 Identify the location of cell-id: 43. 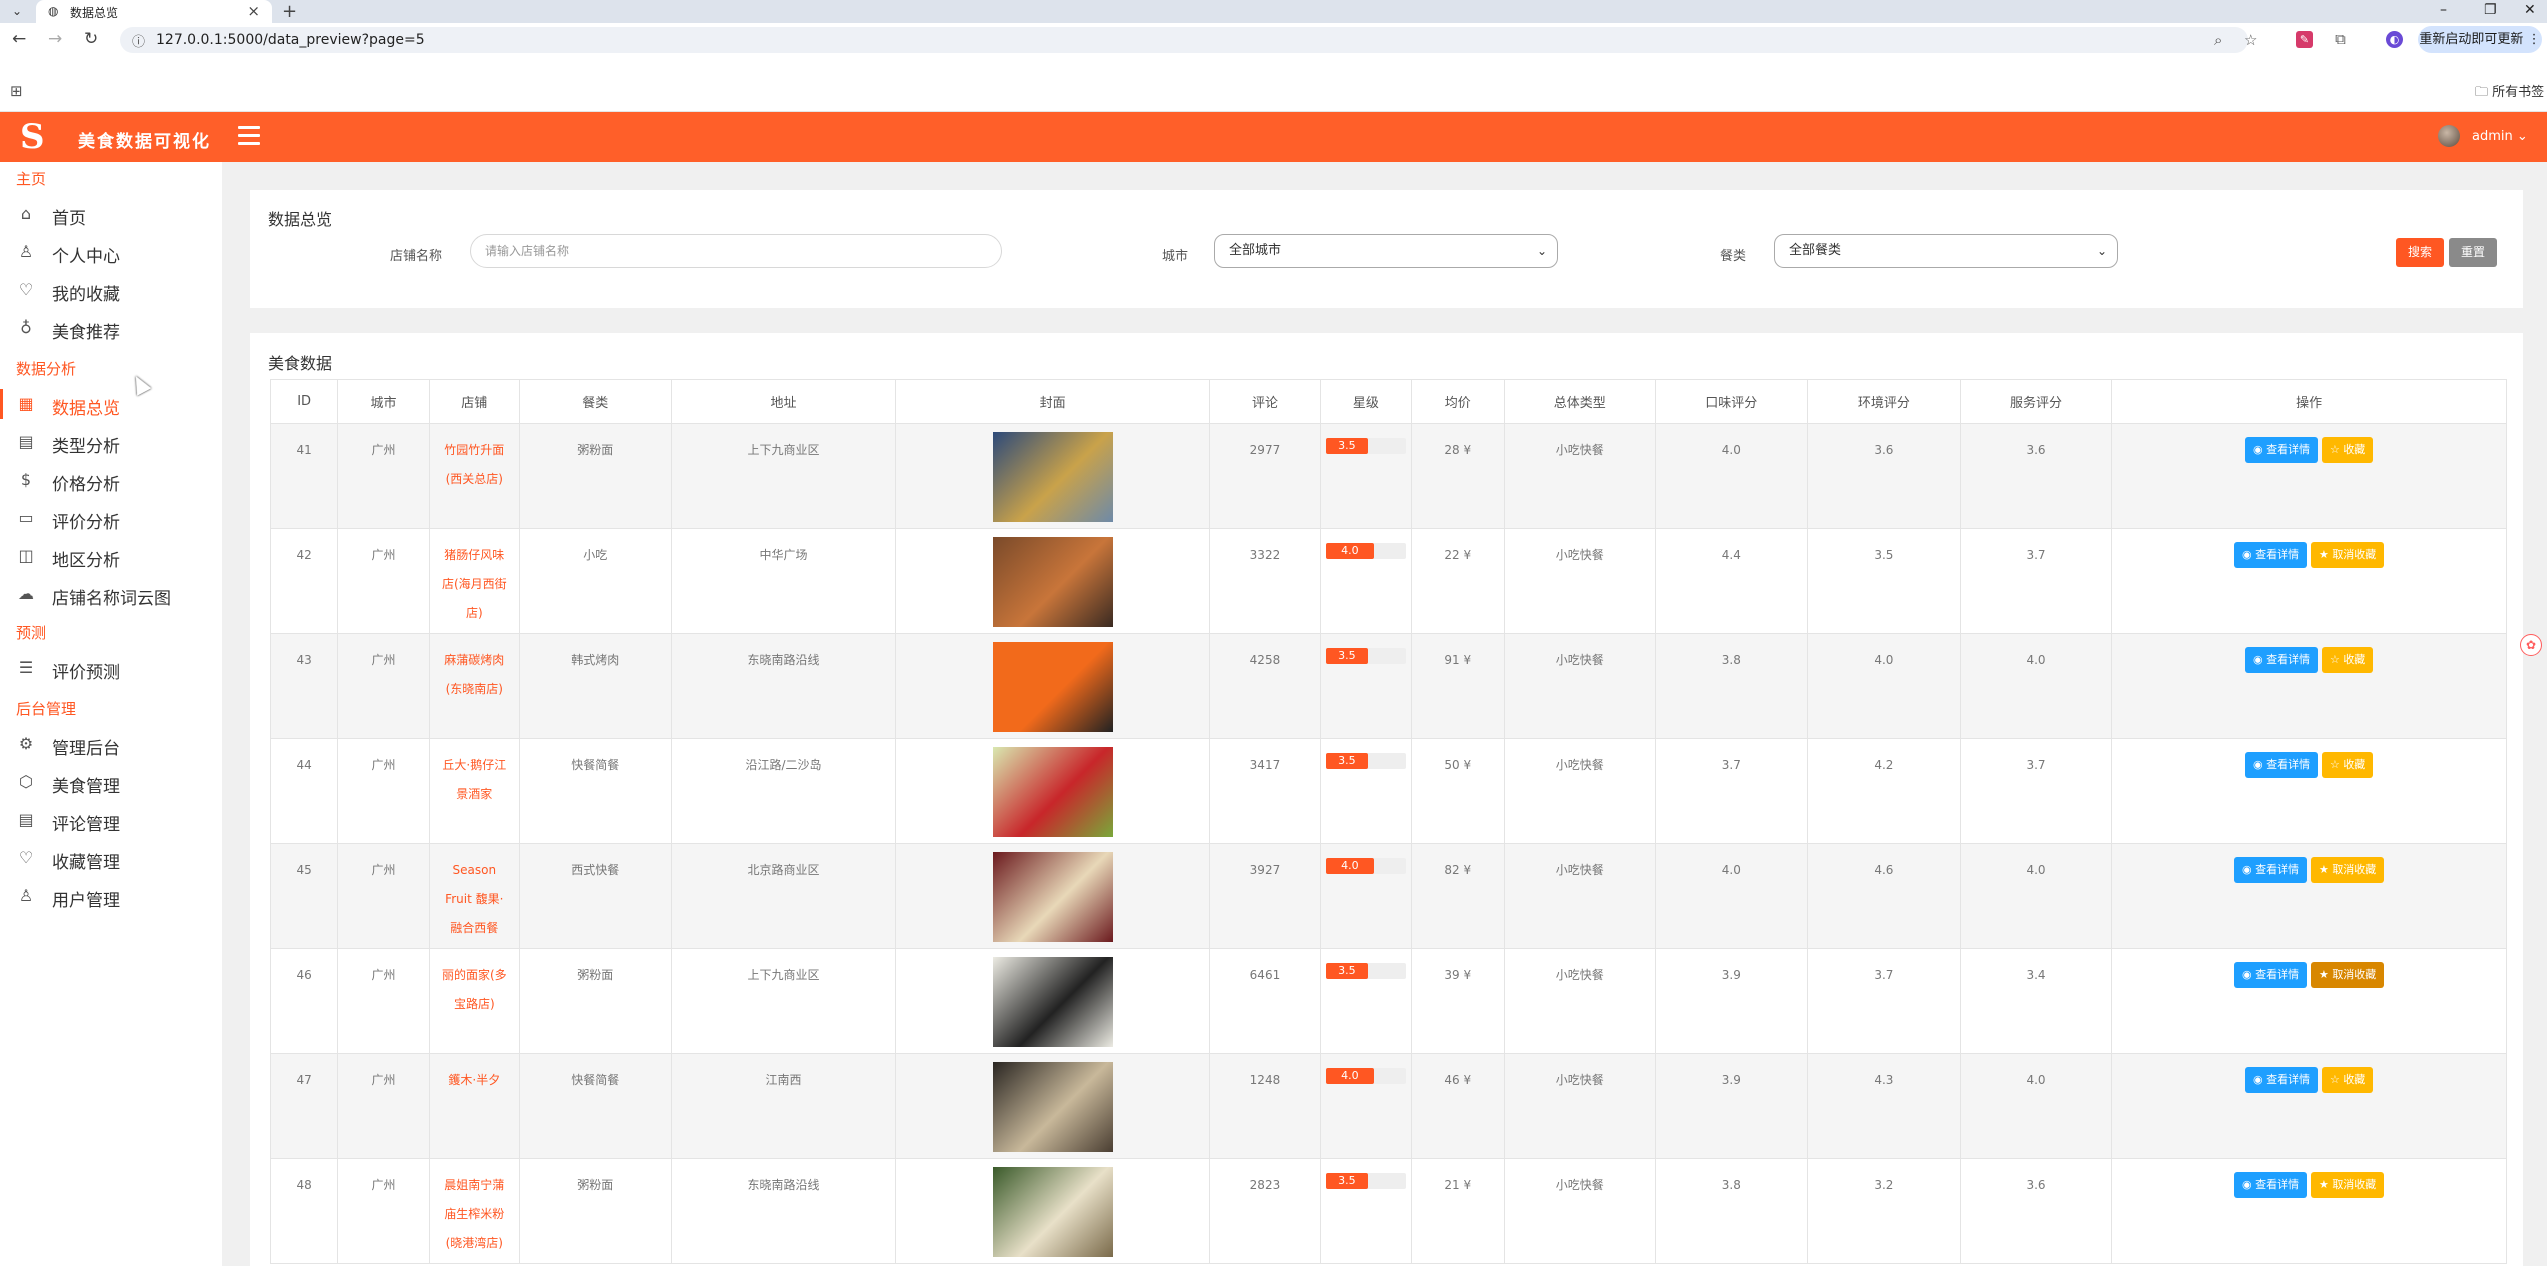
(304, 686).